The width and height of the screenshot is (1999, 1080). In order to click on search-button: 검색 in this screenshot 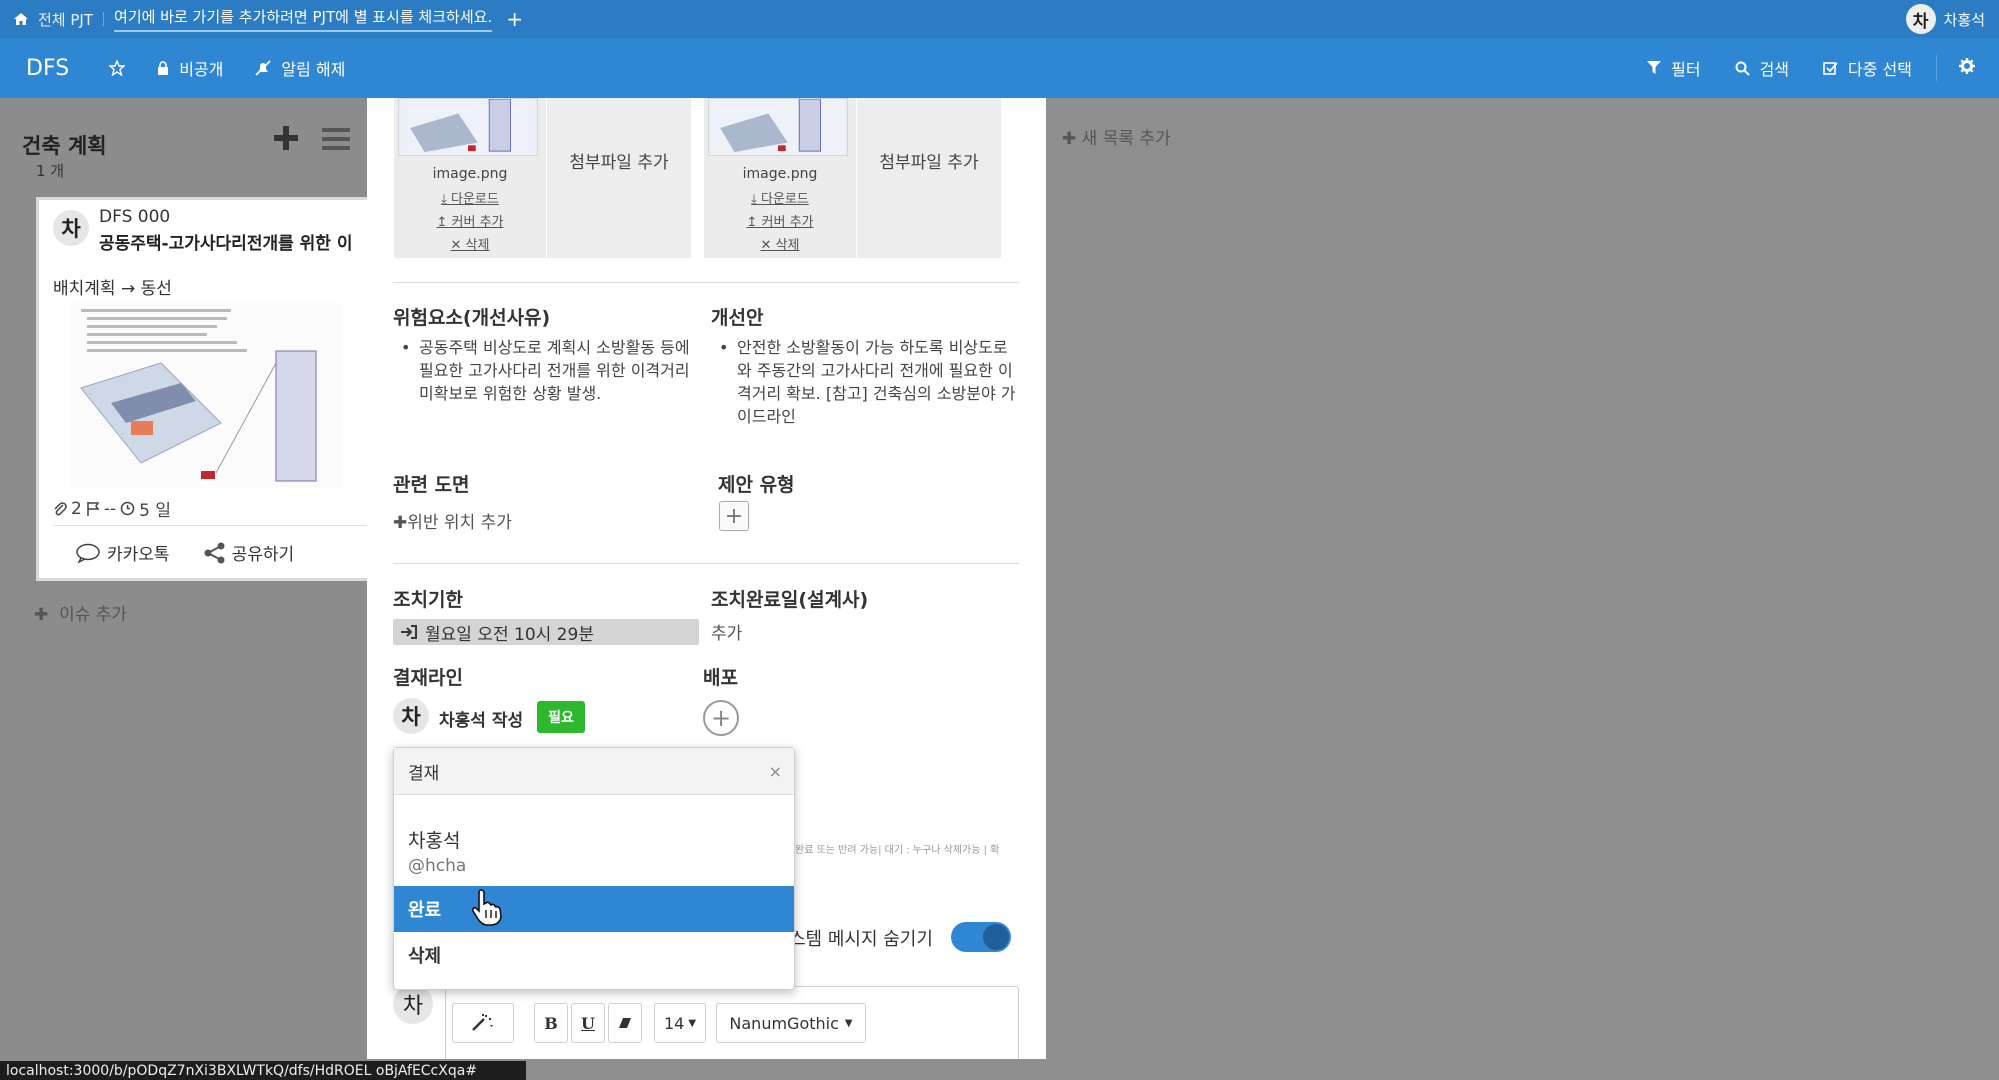, I will do `click(1762, 68)`.